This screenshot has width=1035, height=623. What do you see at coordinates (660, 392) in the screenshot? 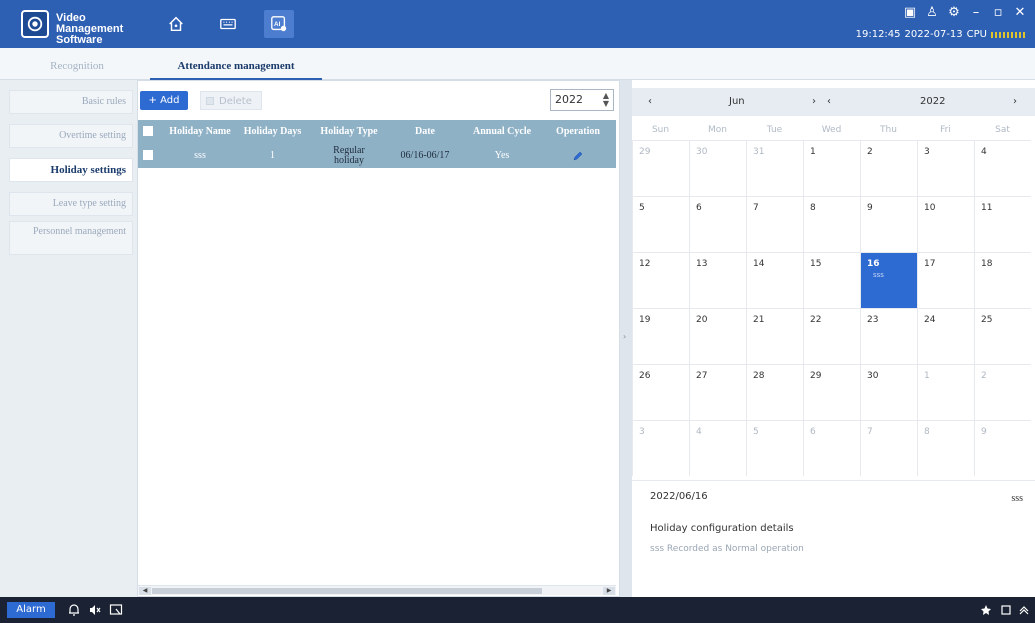
I see `calendar-day: 26` at bounding box center [660, 392].